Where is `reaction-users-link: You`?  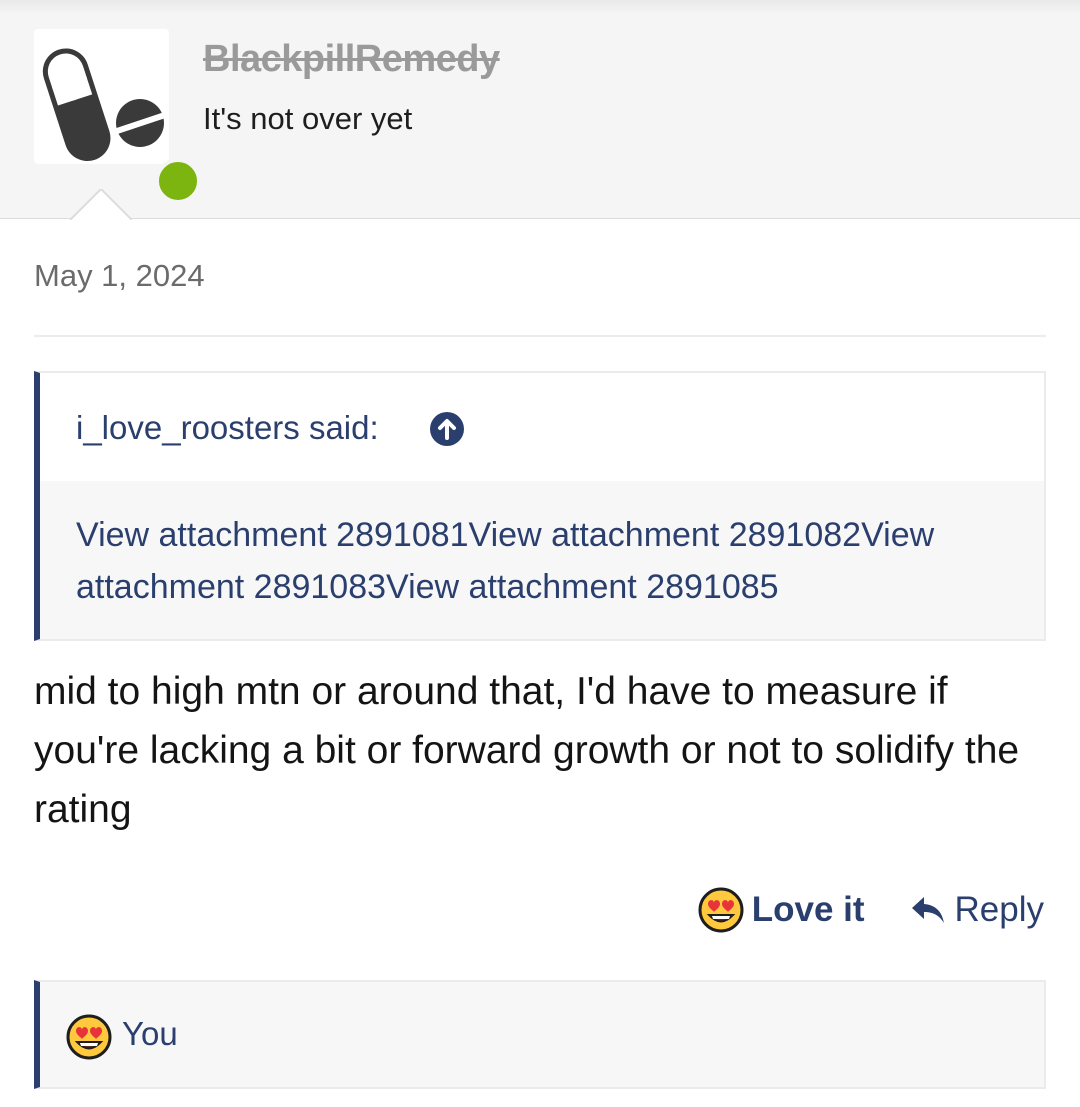
reaction-users-link: You is located at coordinates (150, 1034).